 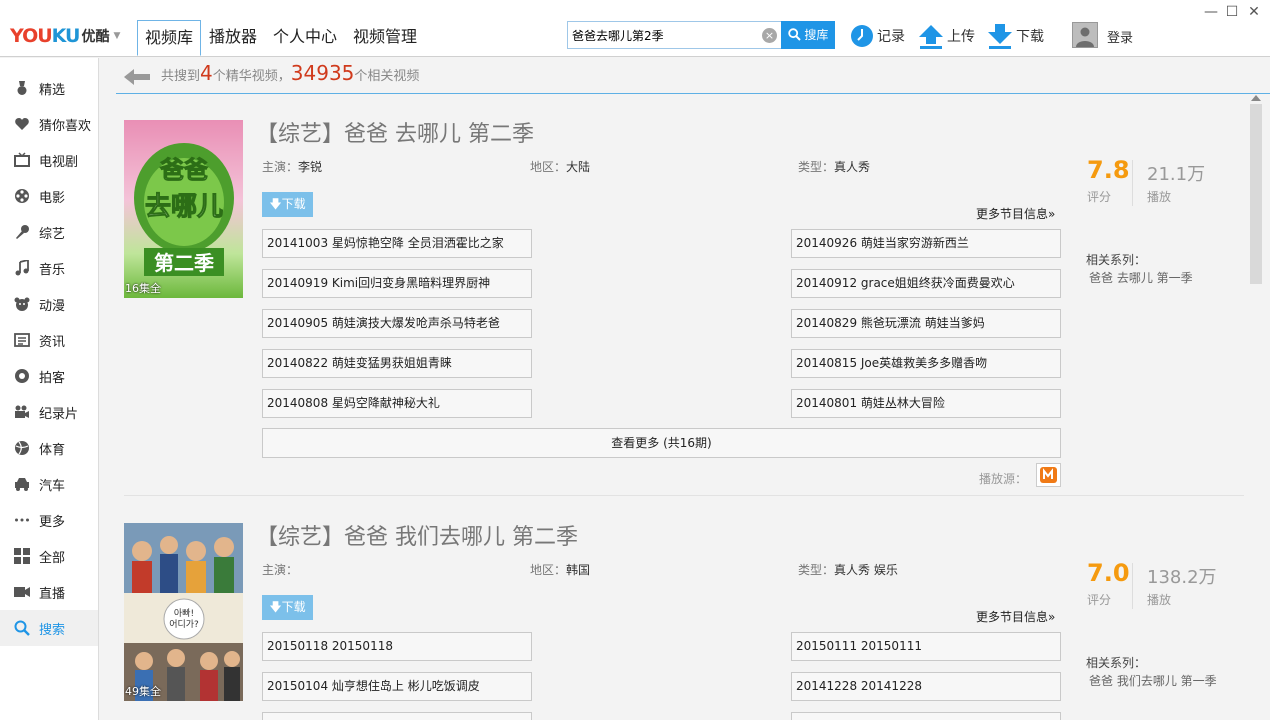 I want to click on tab-video-manage: 视频管理, so click(x=385, y=38).